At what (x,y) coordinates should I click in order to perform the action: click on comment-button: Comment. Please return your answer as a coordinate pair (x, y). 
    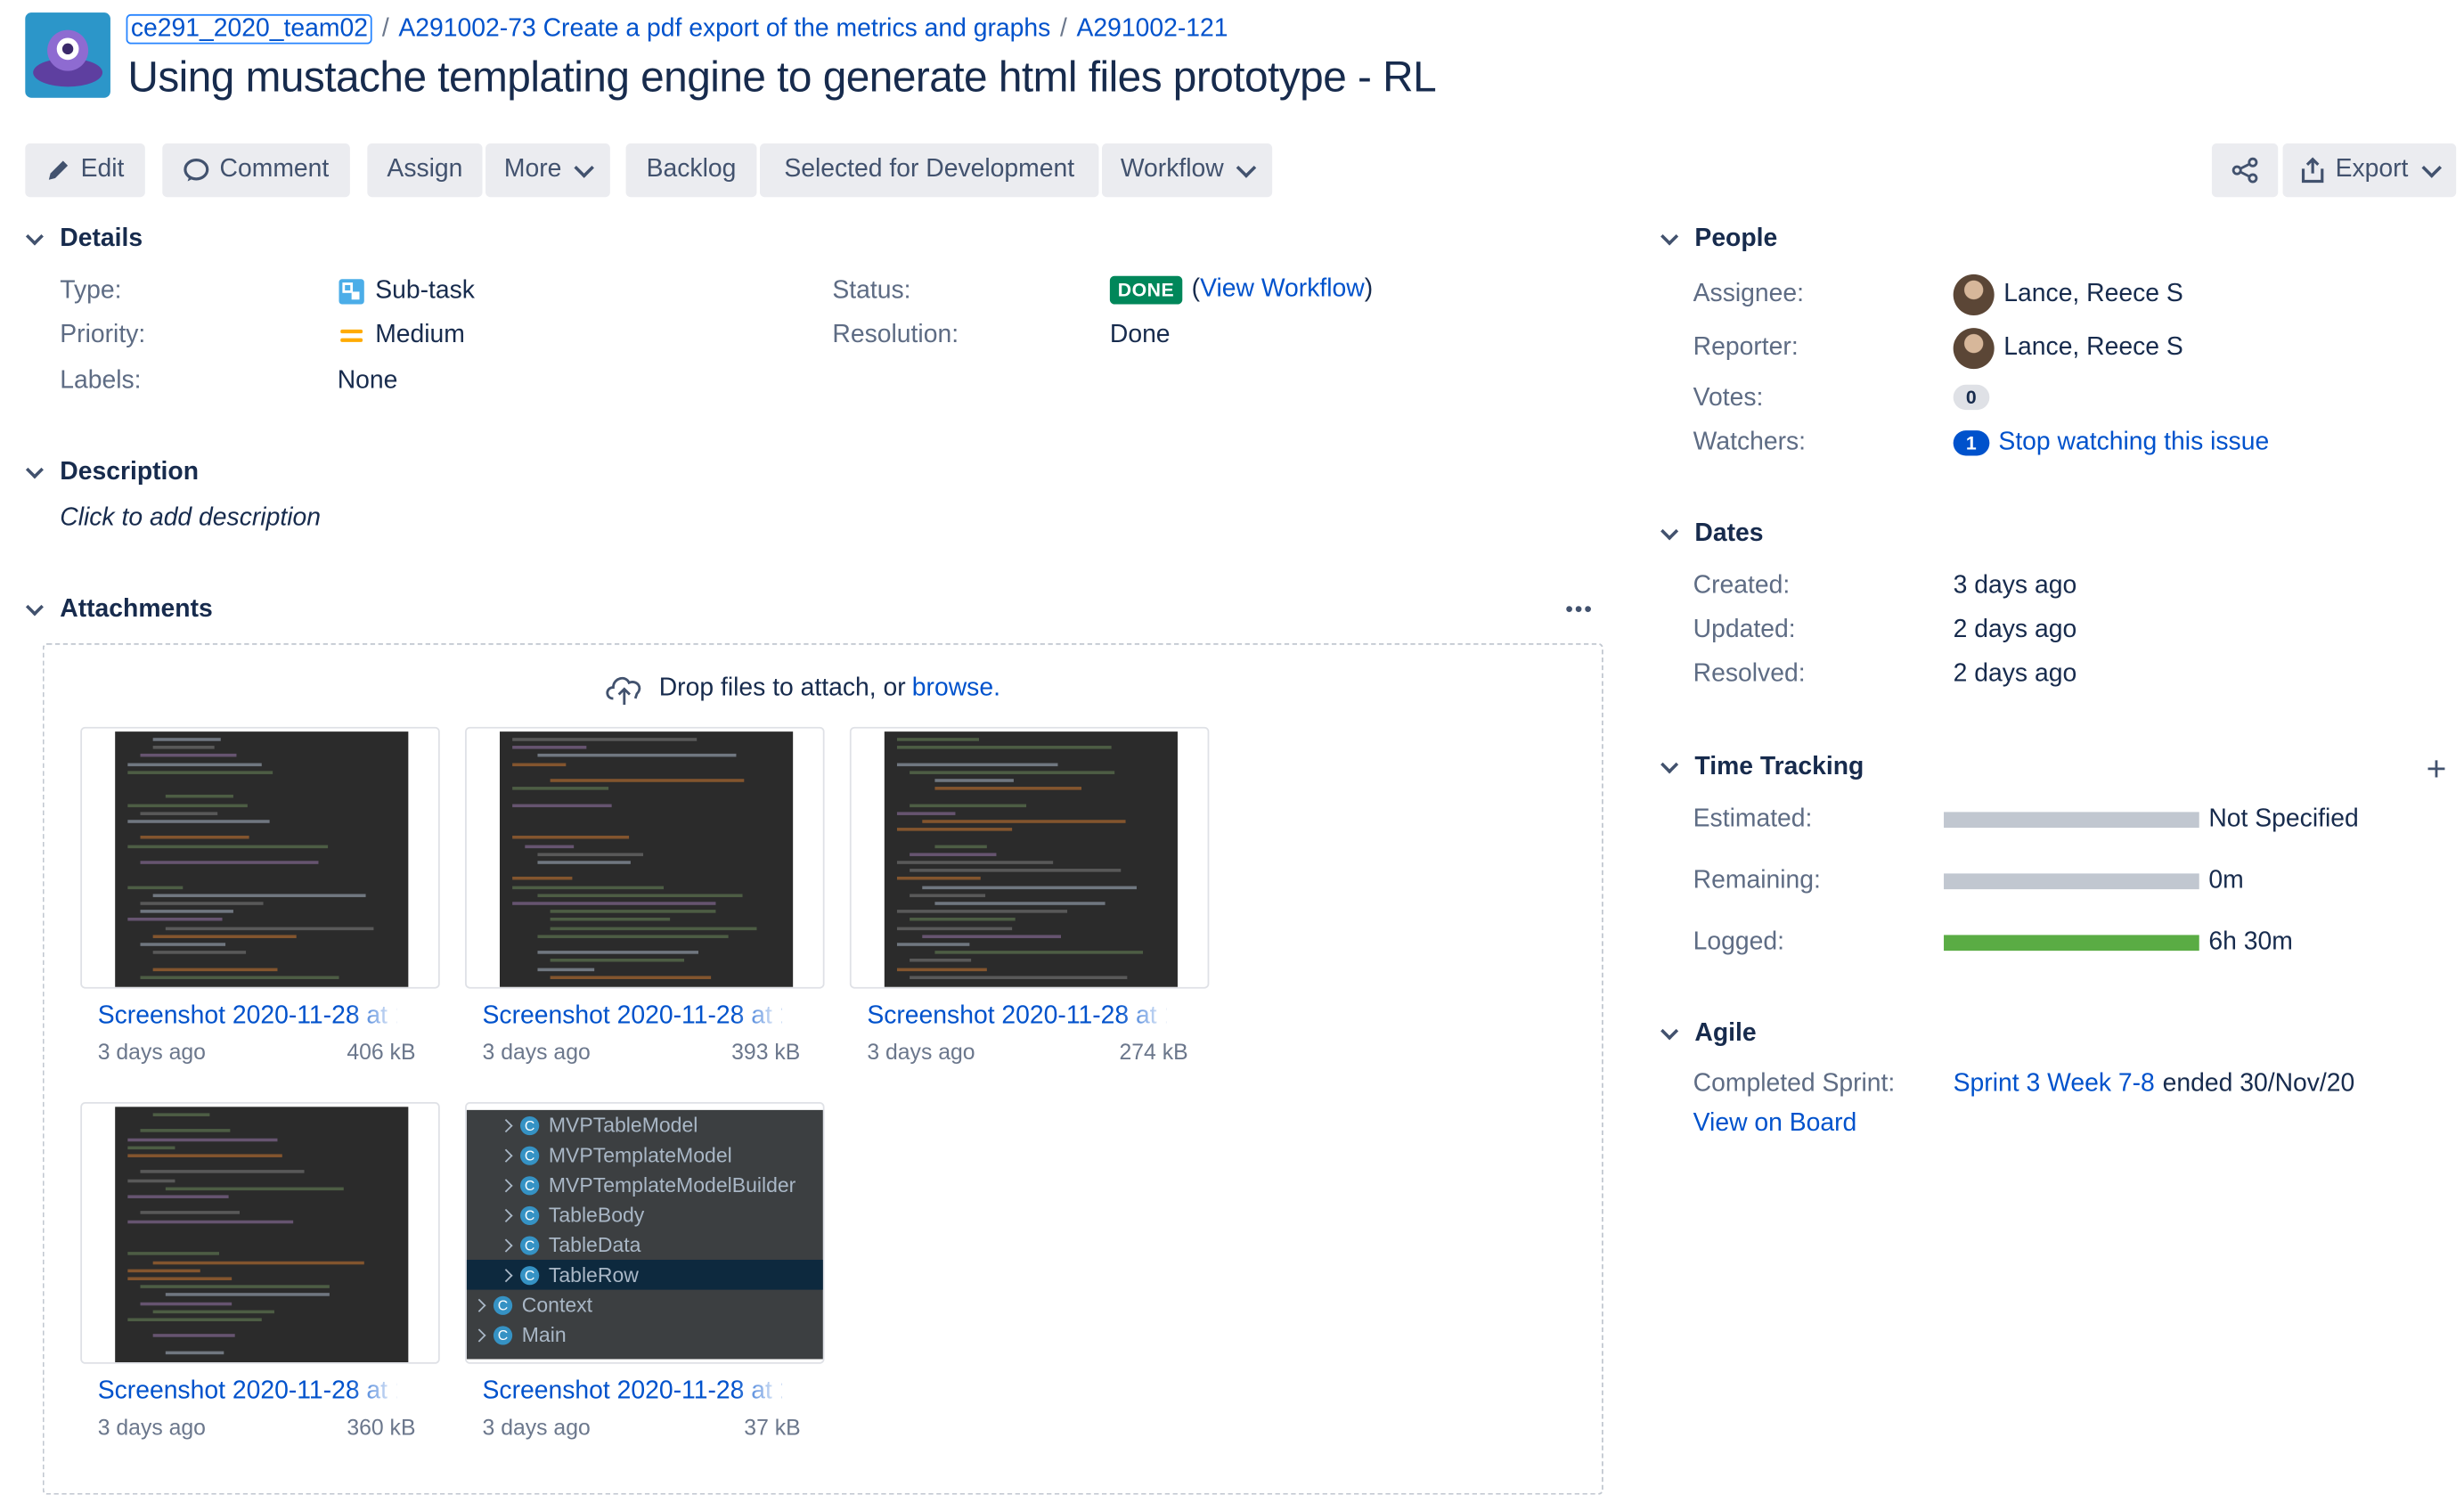
    Looking at the image, I should click on (256, 170).